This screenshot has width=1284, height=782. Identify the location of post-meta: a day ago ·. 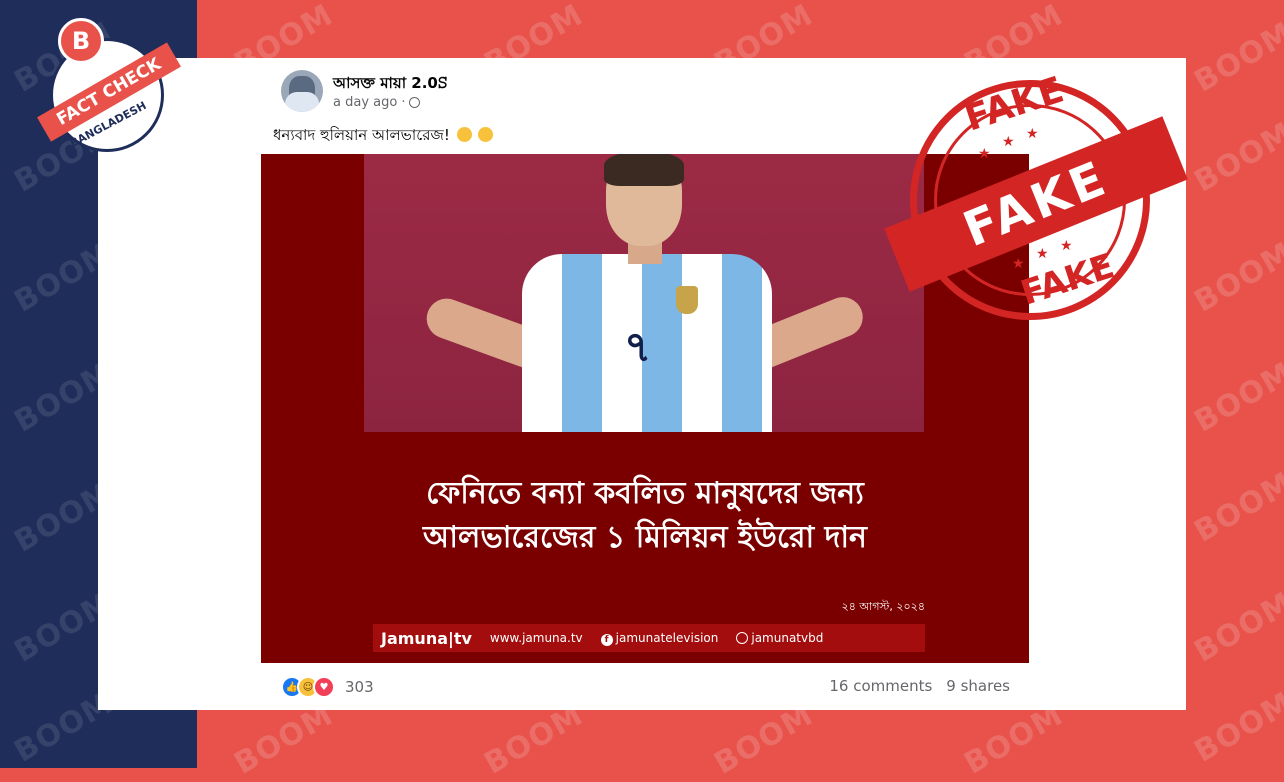
(377, 102).